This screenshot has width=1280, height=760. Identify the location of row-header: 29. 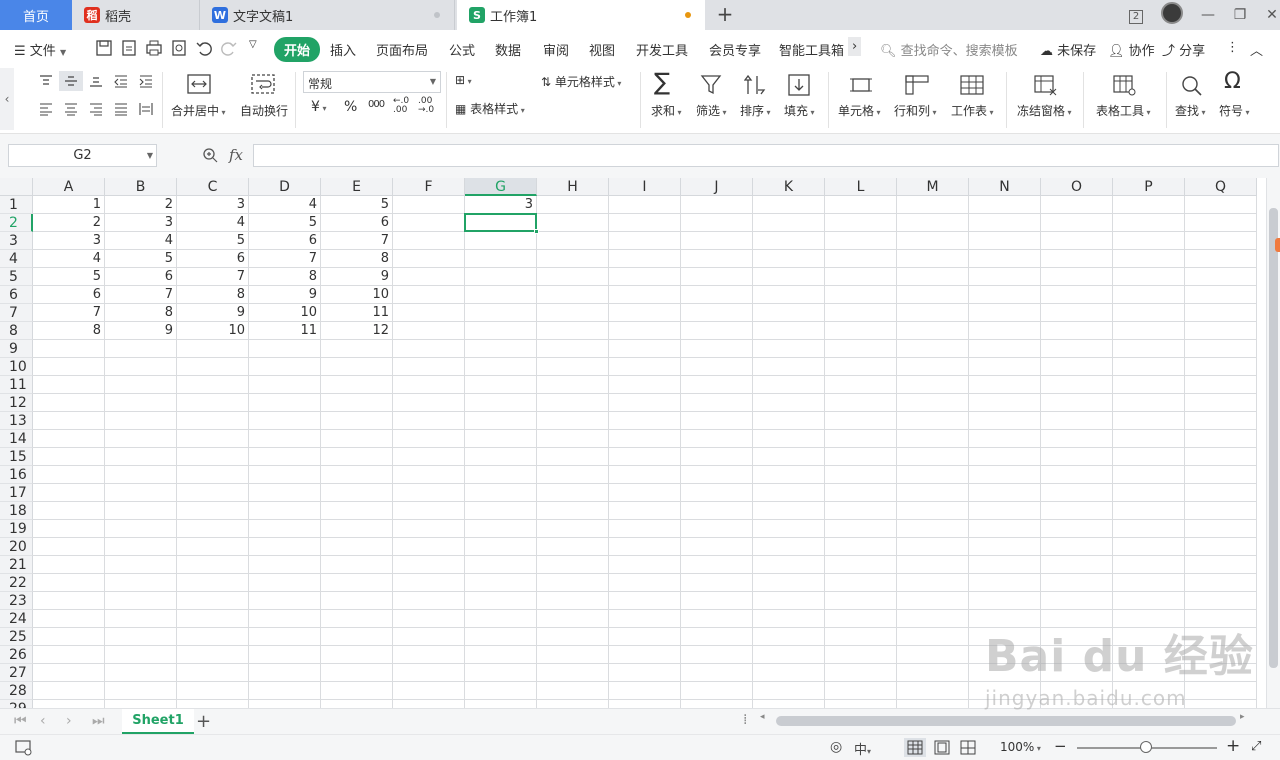
(16, 704).